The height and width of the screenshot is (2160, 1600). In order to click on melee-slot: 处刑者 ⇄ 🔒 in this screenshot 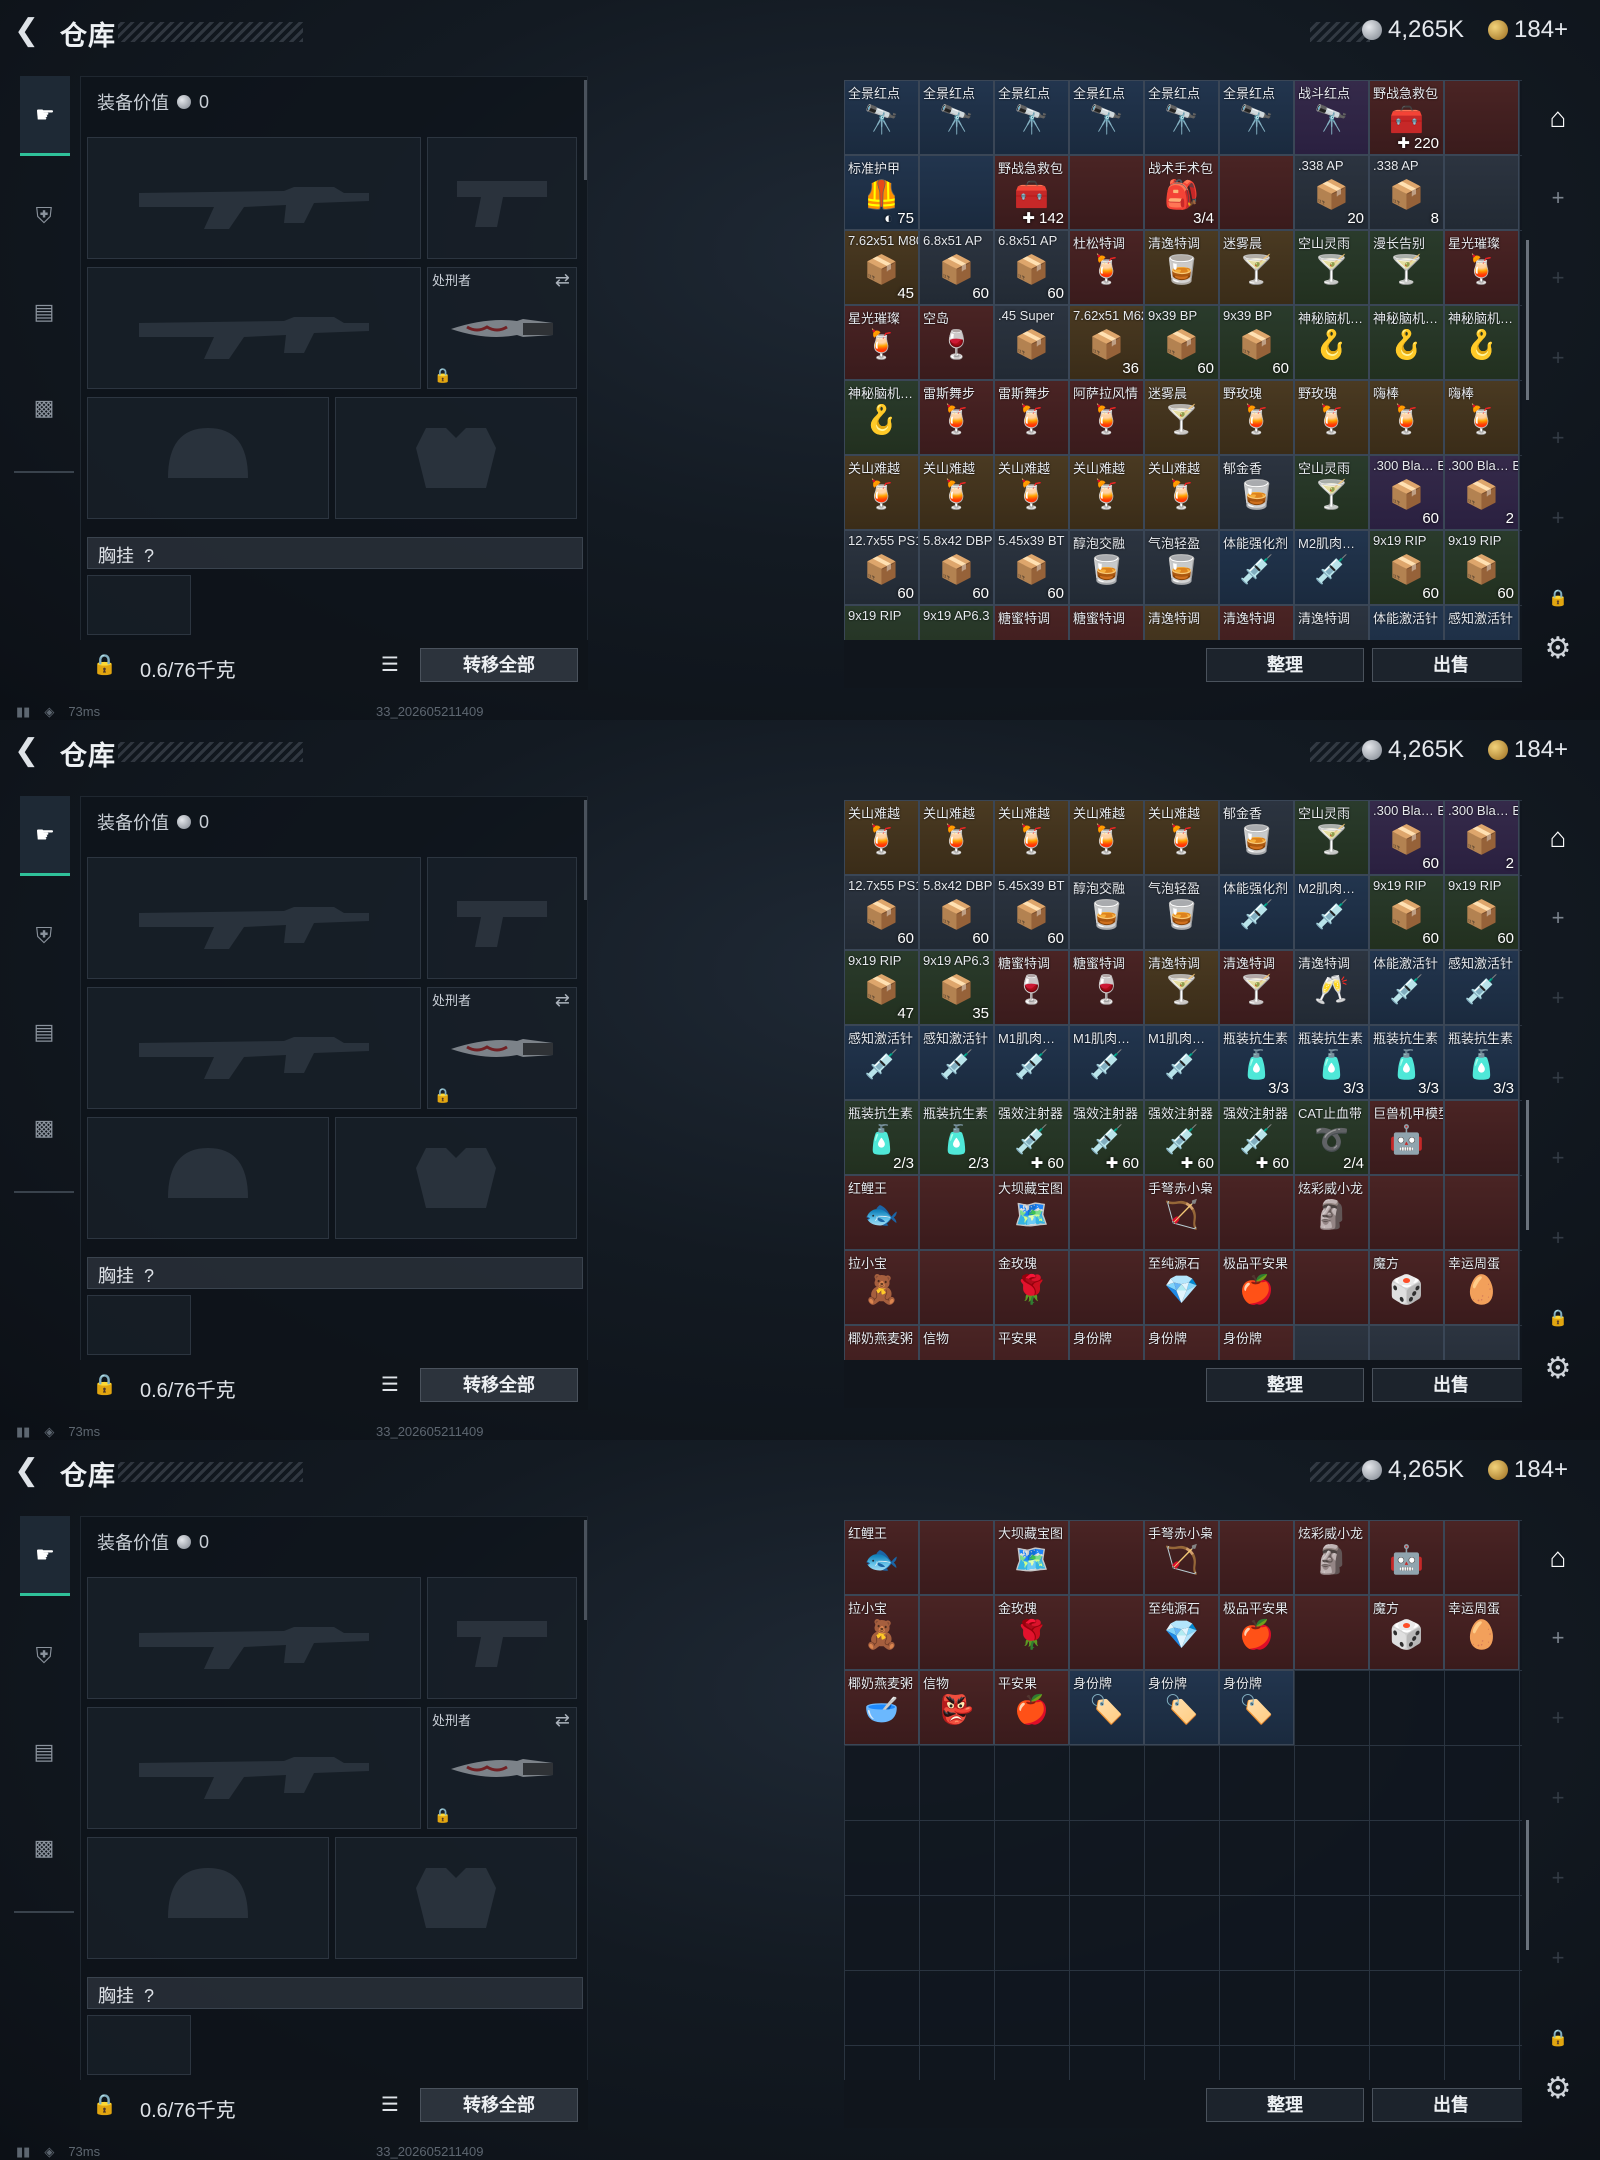, I will do `click(502, 1768)`.